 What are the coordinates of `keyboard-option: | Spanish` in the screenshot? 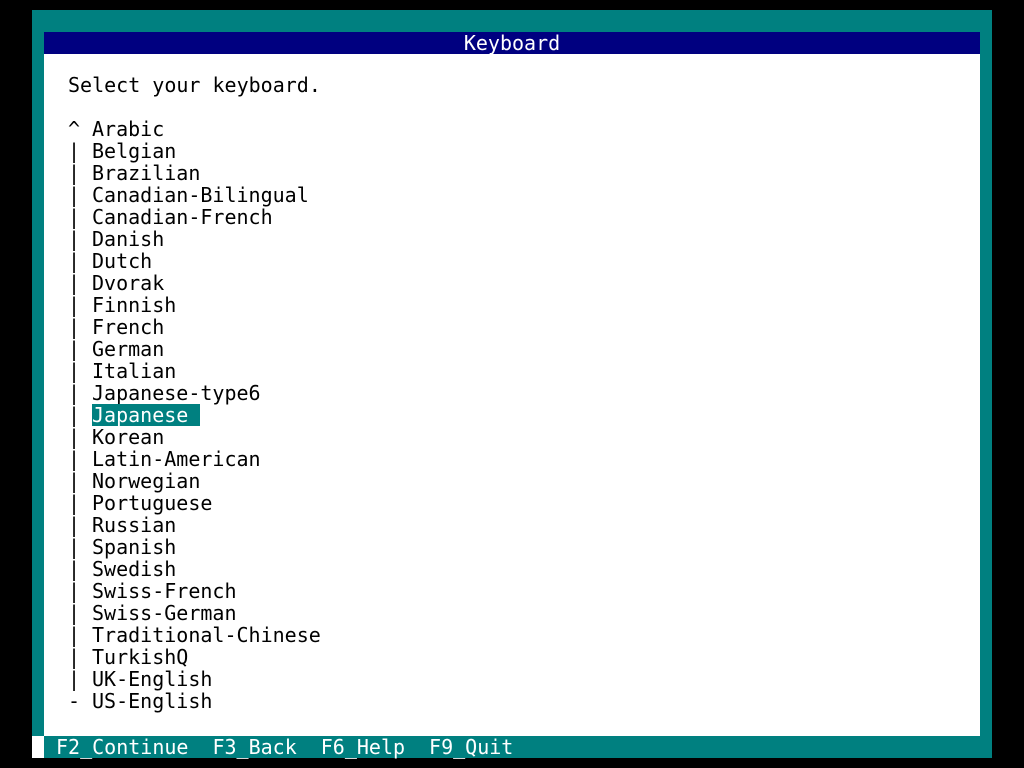 It's located at (200, 547).